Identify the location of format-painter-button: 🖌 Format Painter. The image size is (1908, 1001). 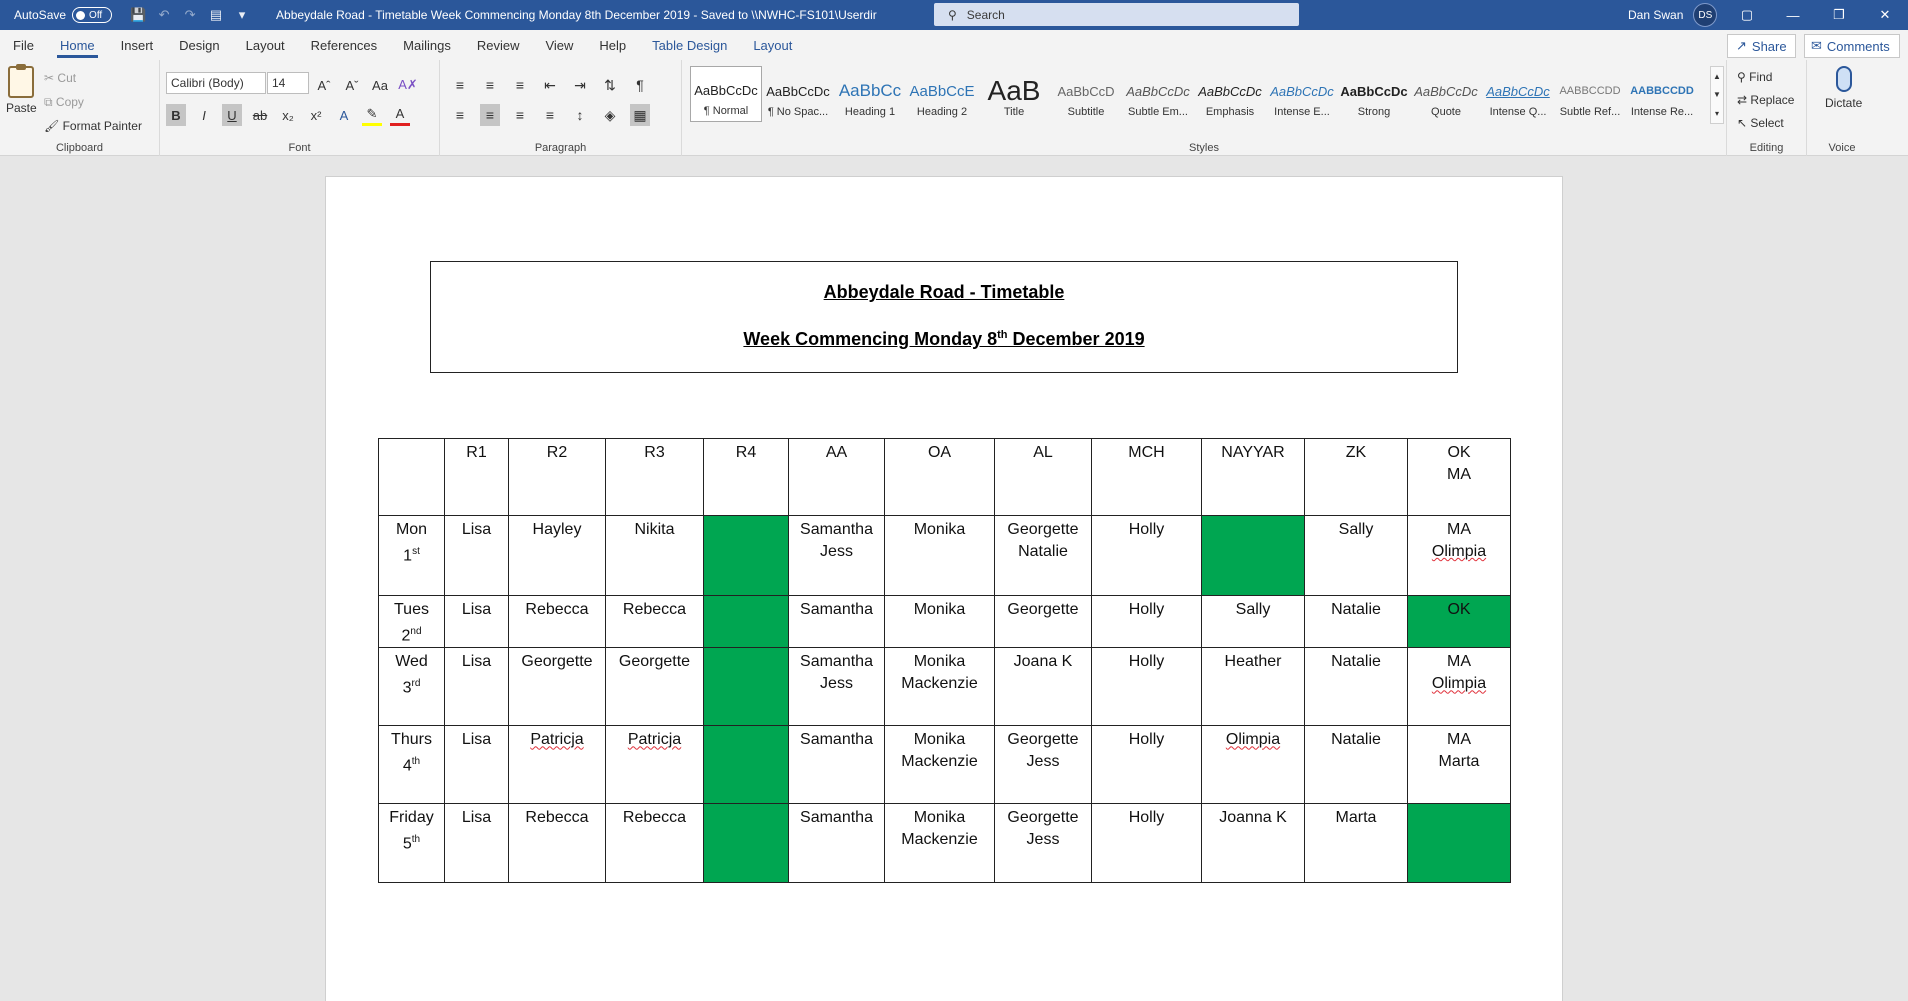
(93, 126).